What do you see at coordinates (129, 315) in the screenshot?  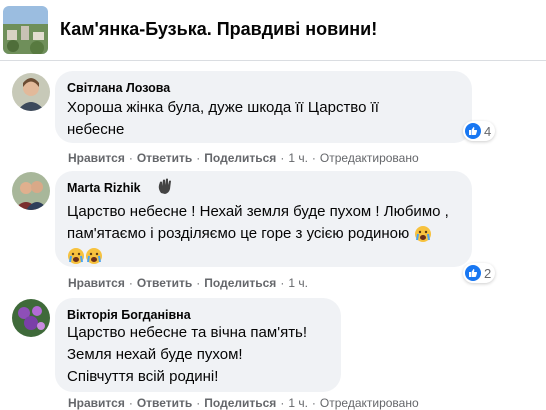 I see `comment-author: Вікторія Богданівна` at bounding box center [129, 315].